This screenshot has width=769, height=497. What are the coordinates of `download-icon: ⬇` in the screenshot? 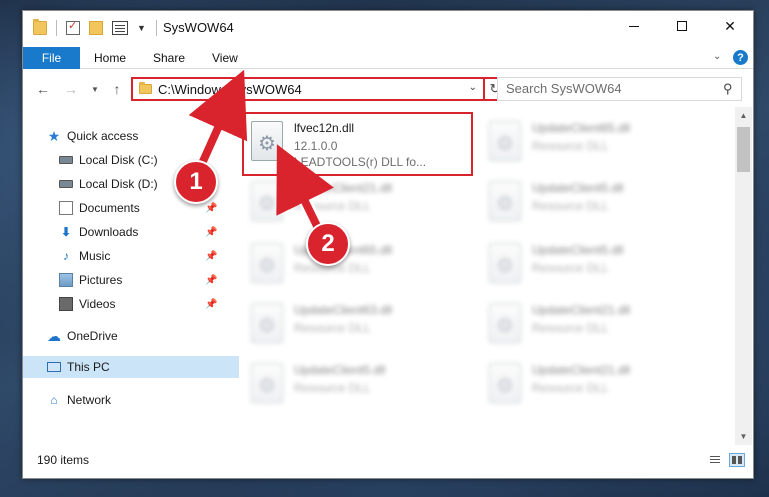 It's located at (66, 232).